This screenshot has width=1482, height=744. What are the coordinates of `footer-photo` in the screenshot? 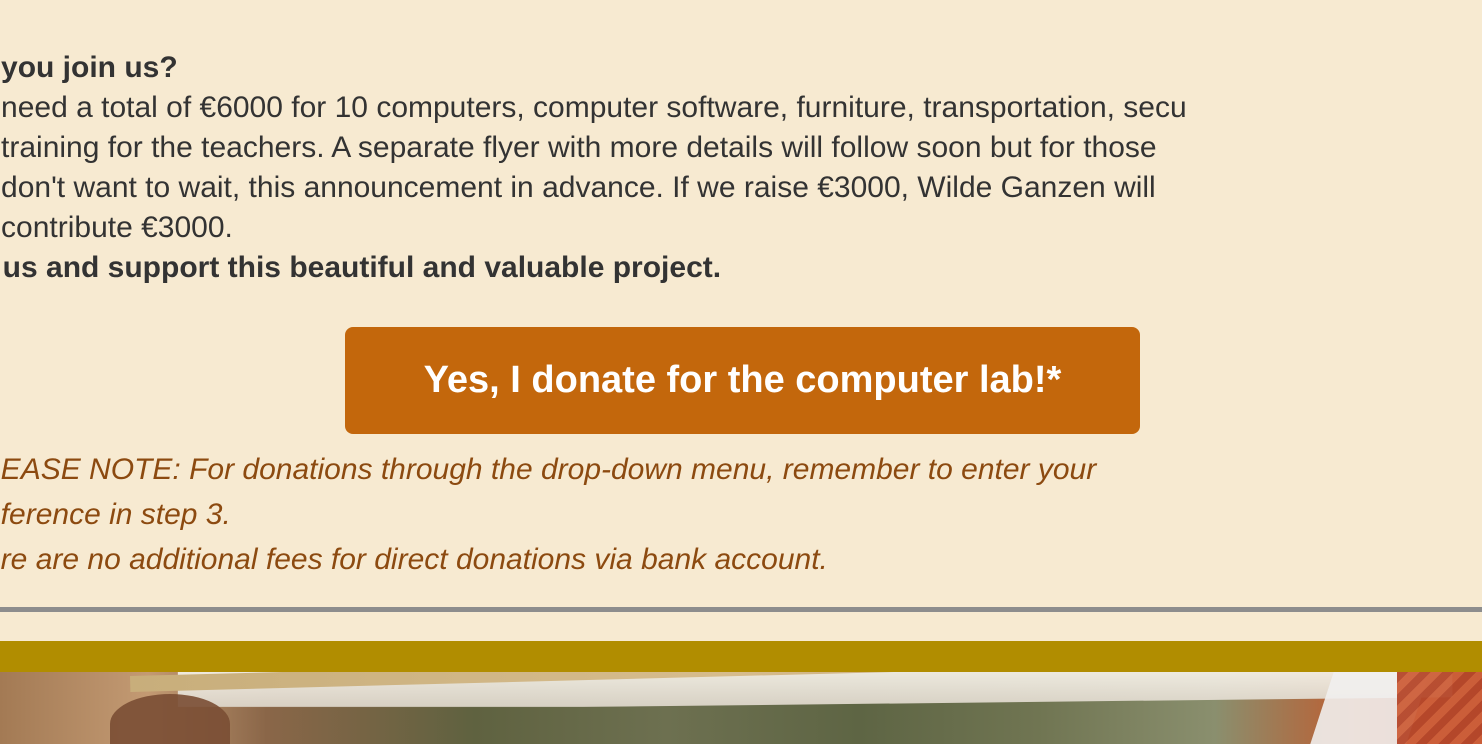 It's located at (741, 708).